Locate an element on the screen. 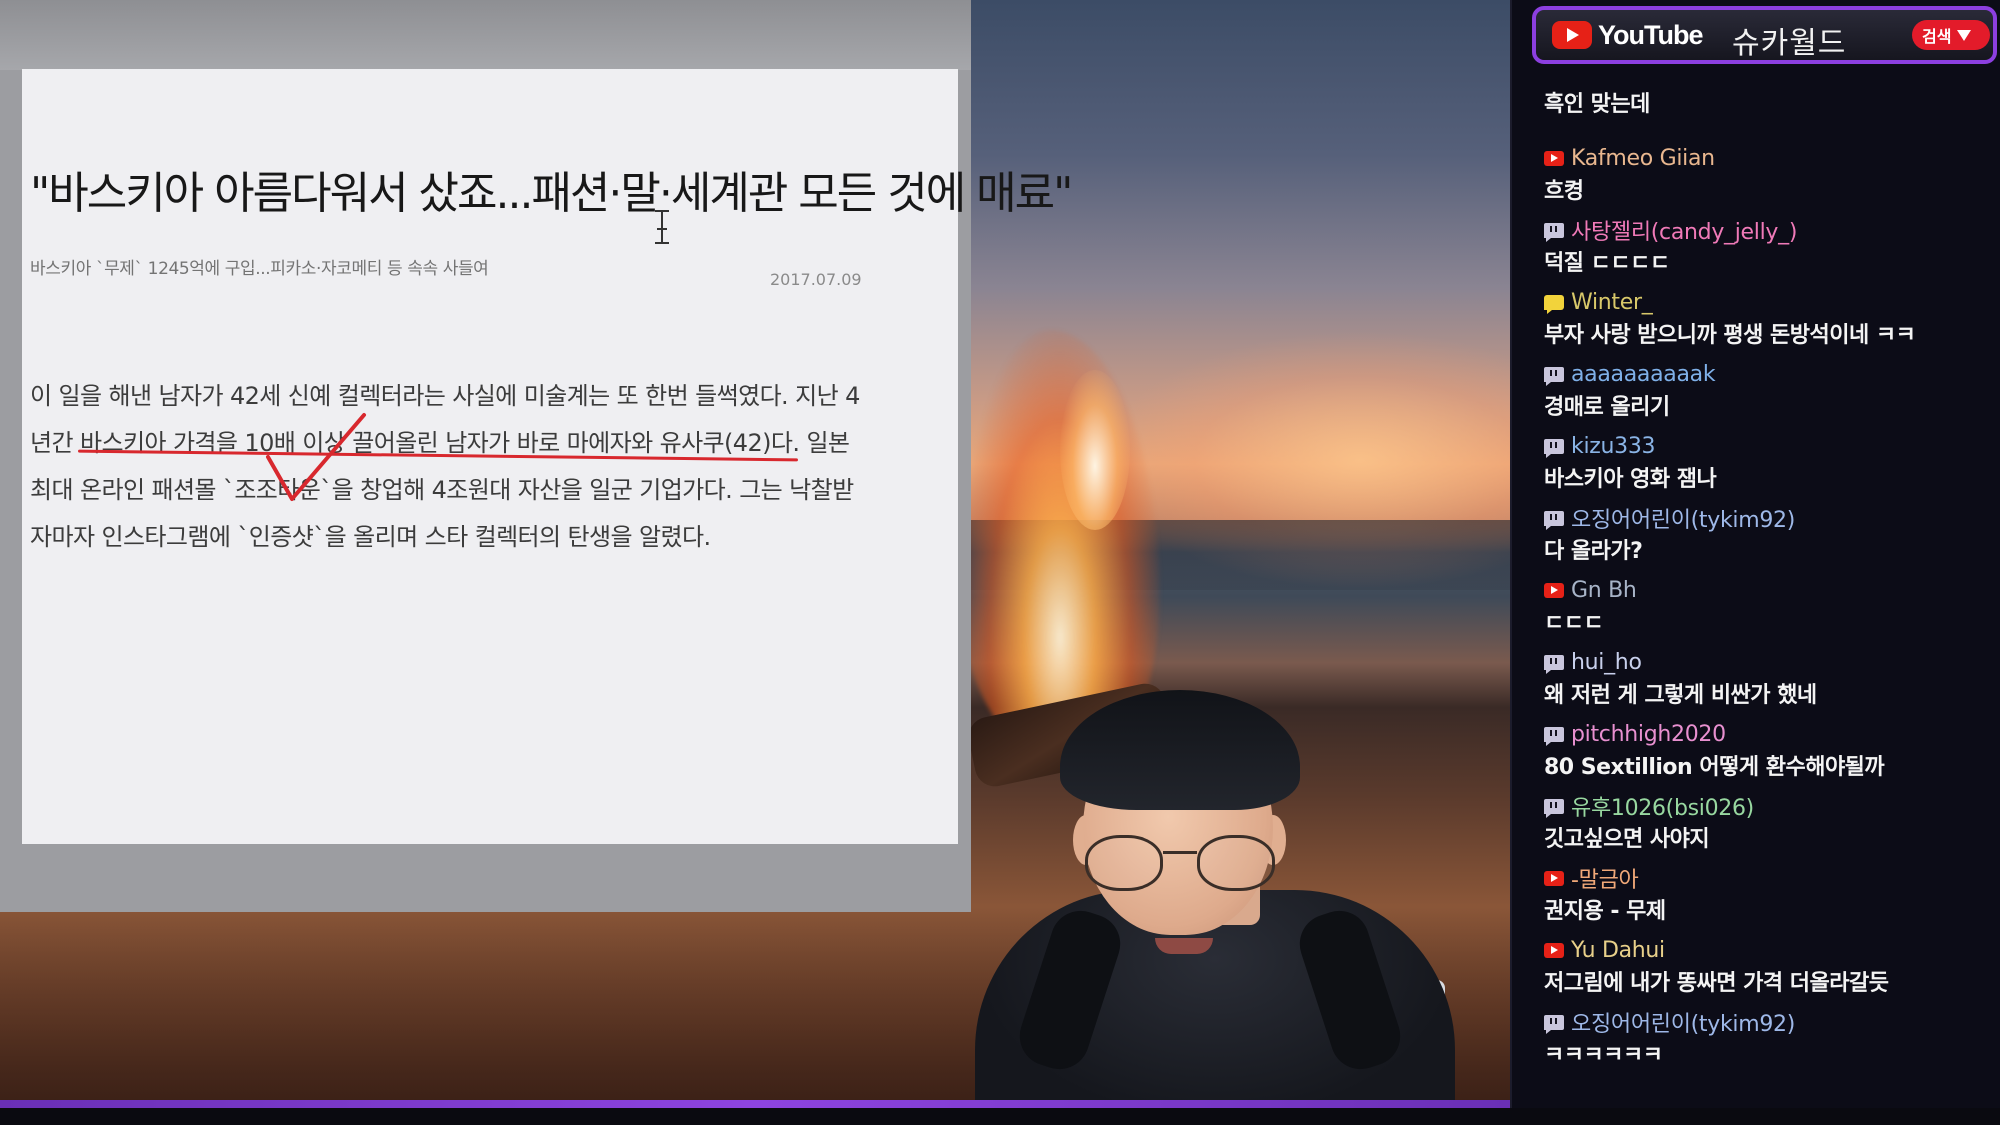 This screenshot has height=1125, width=2000. chat-message-text: 흑인 맞는데 is located at coordinates (1597, 104).